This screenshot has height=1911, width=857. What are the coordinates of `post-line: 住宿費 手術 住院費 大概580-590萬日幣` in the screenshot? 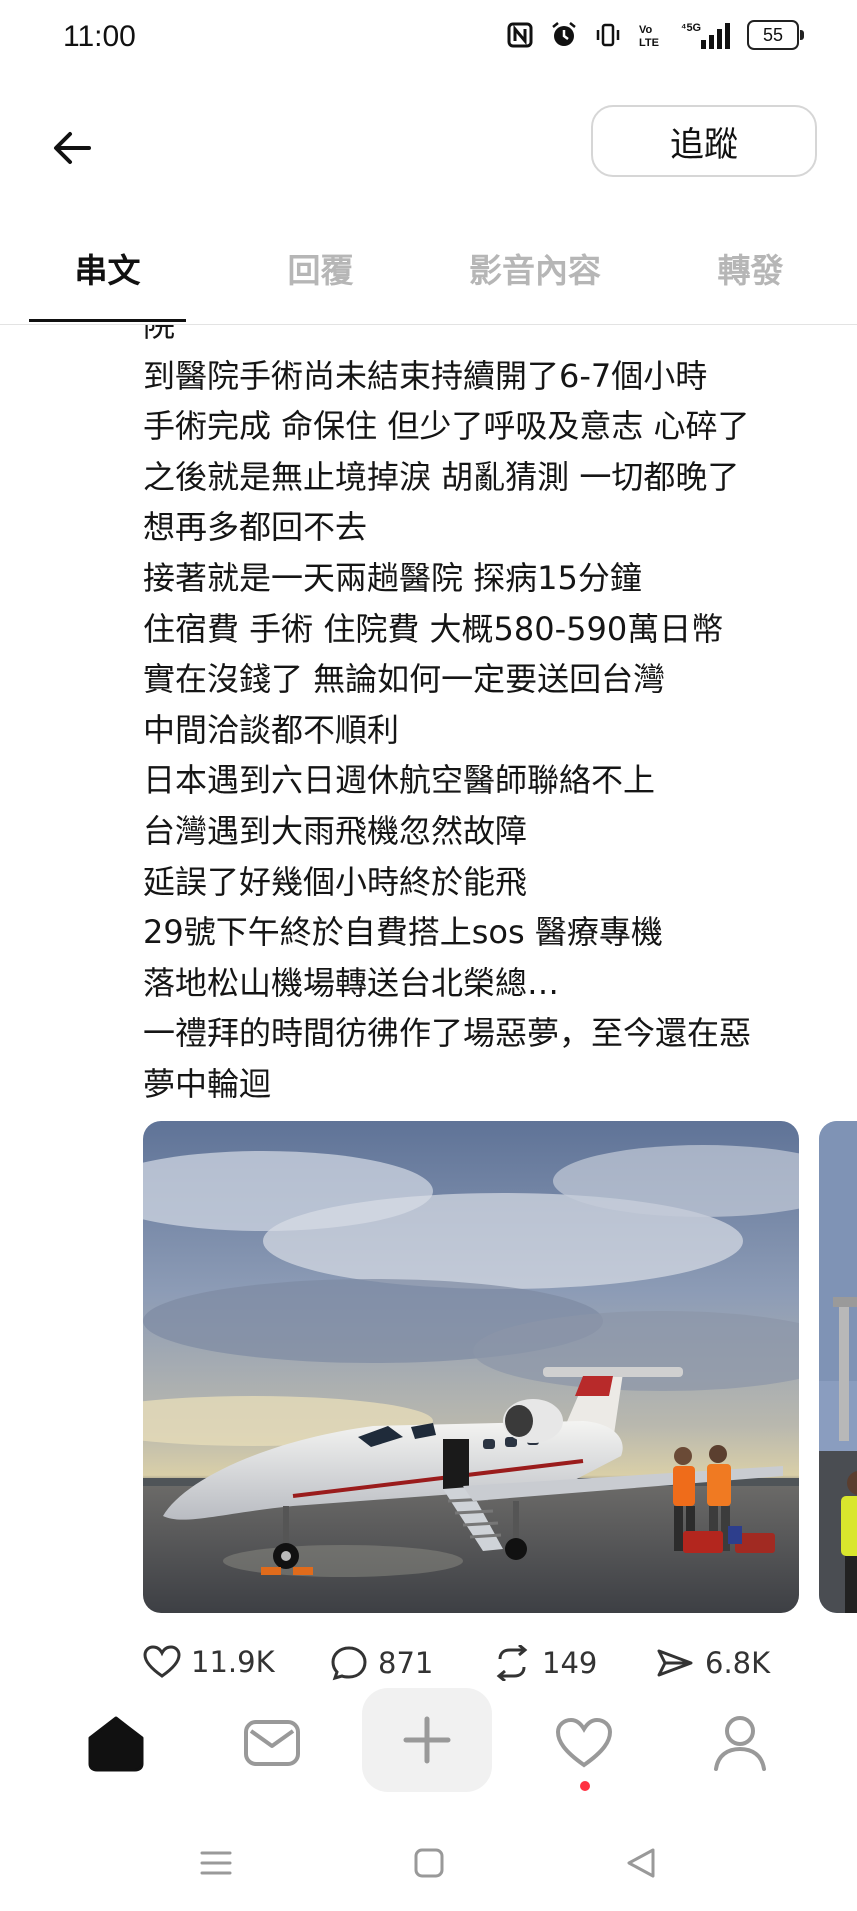 It's located at (433, 628).